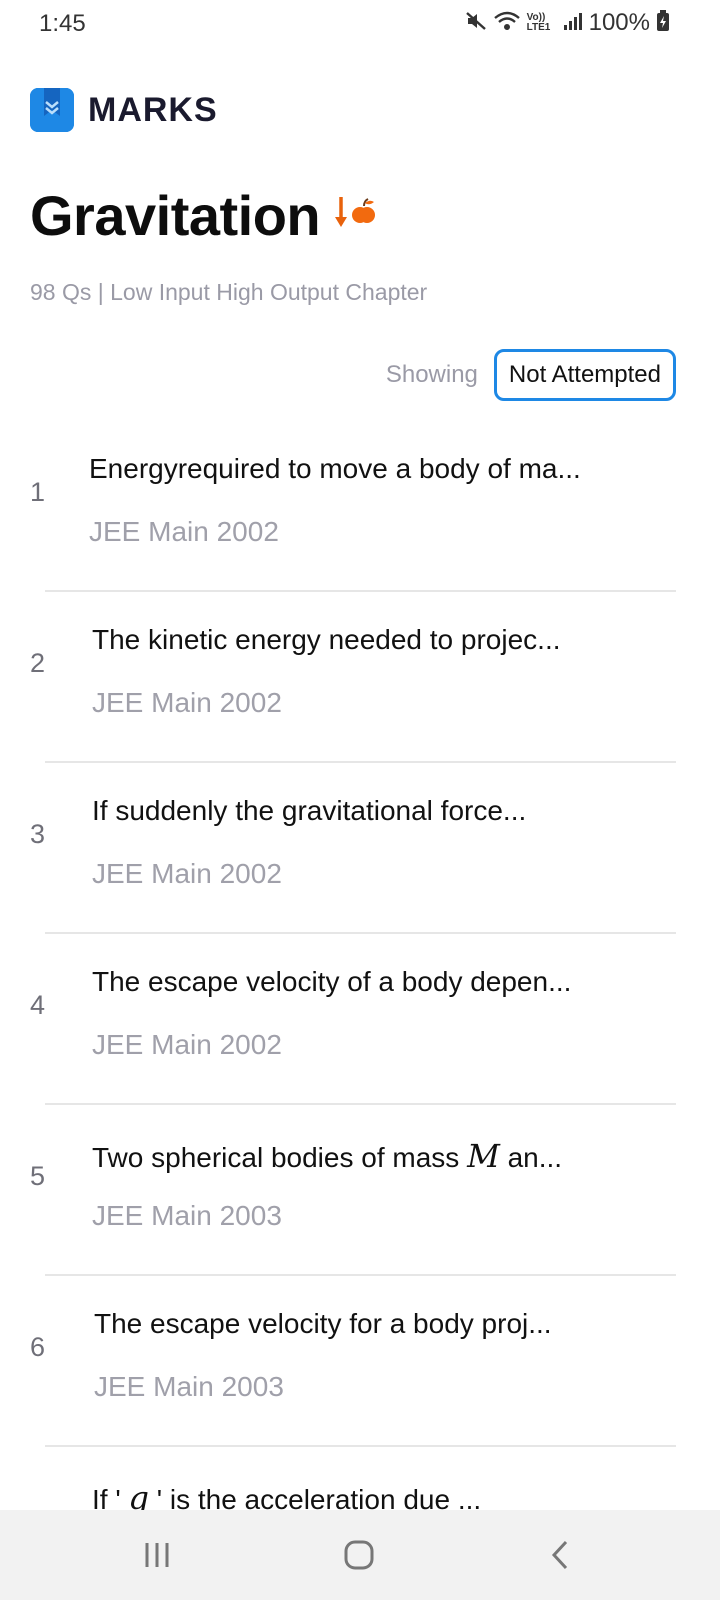  What do you see at coordinates (573, 23) in the screenshot?
I see `signal-icon` at bounding box center [573, 23].